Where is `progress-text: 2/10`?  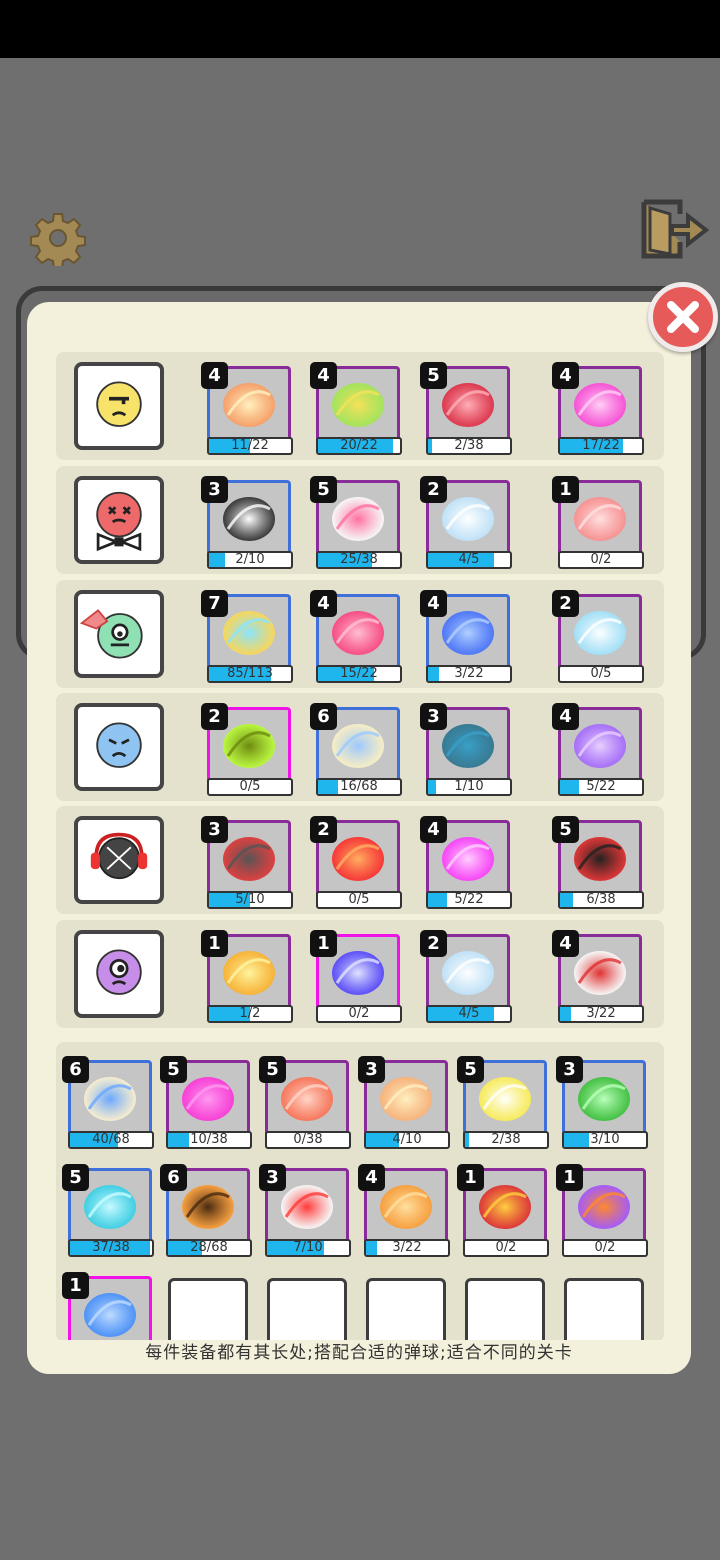 progress-text: 2/10 is located at coordinates (250, 559).